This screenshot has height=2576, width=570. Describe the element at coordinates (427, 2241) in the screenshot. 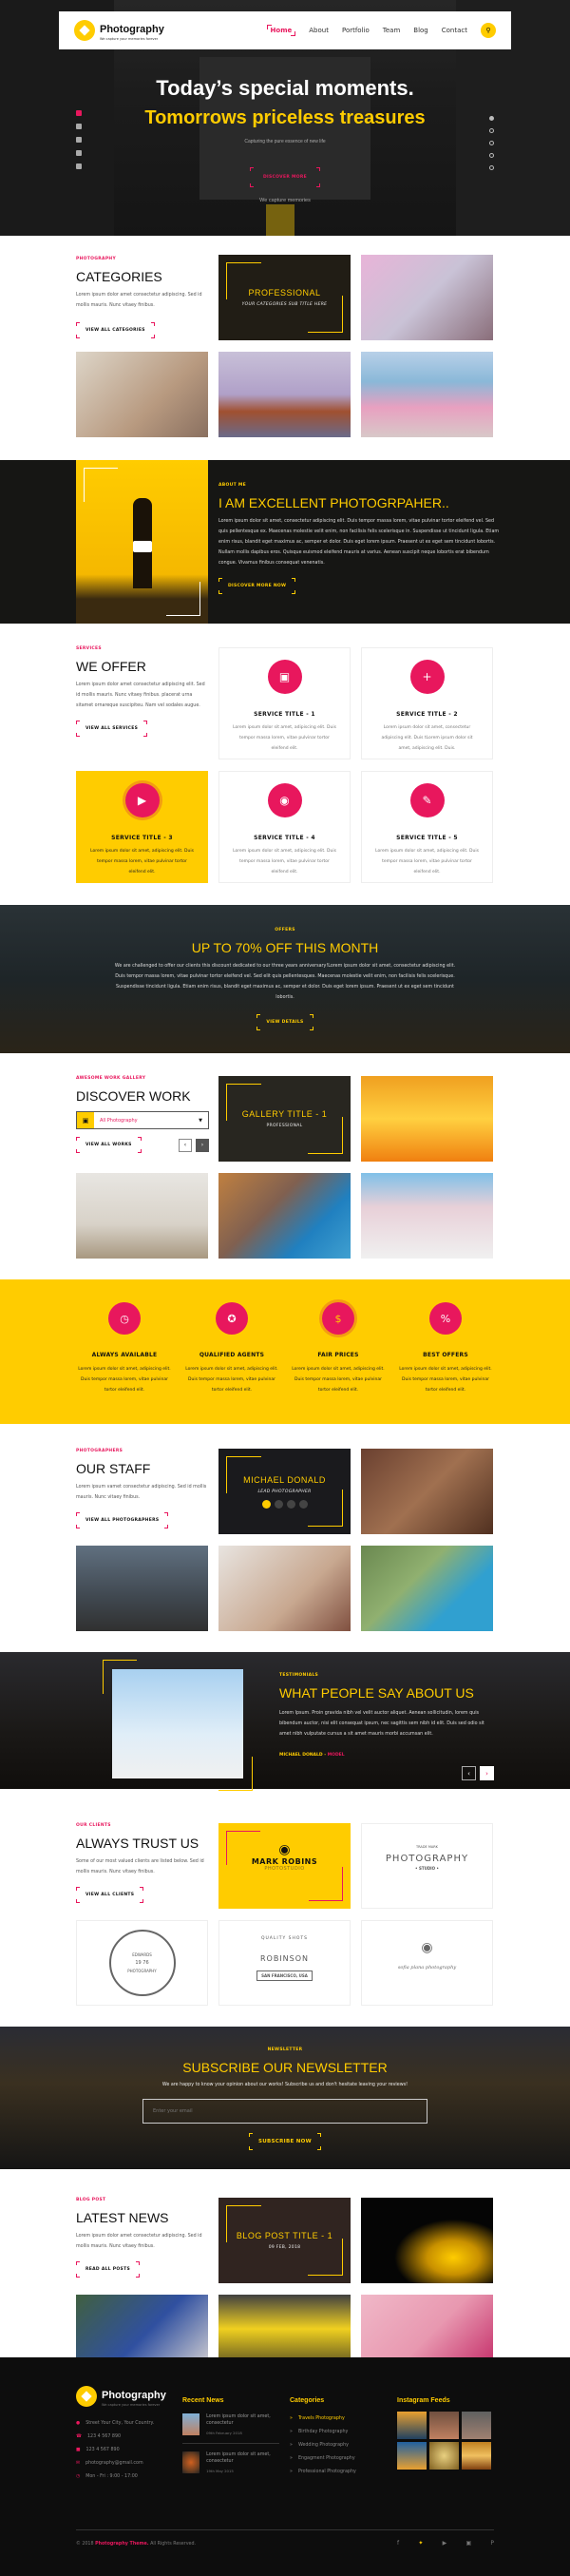

I see `blog-tile` at that location.